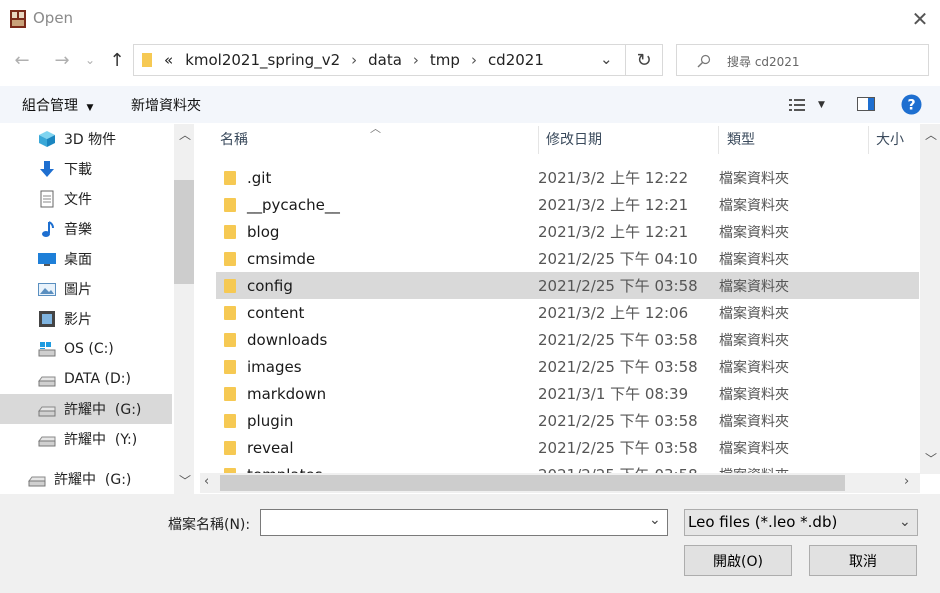 The image size is (940, 593). I want to click on forward-button: →, so click(62, 60).